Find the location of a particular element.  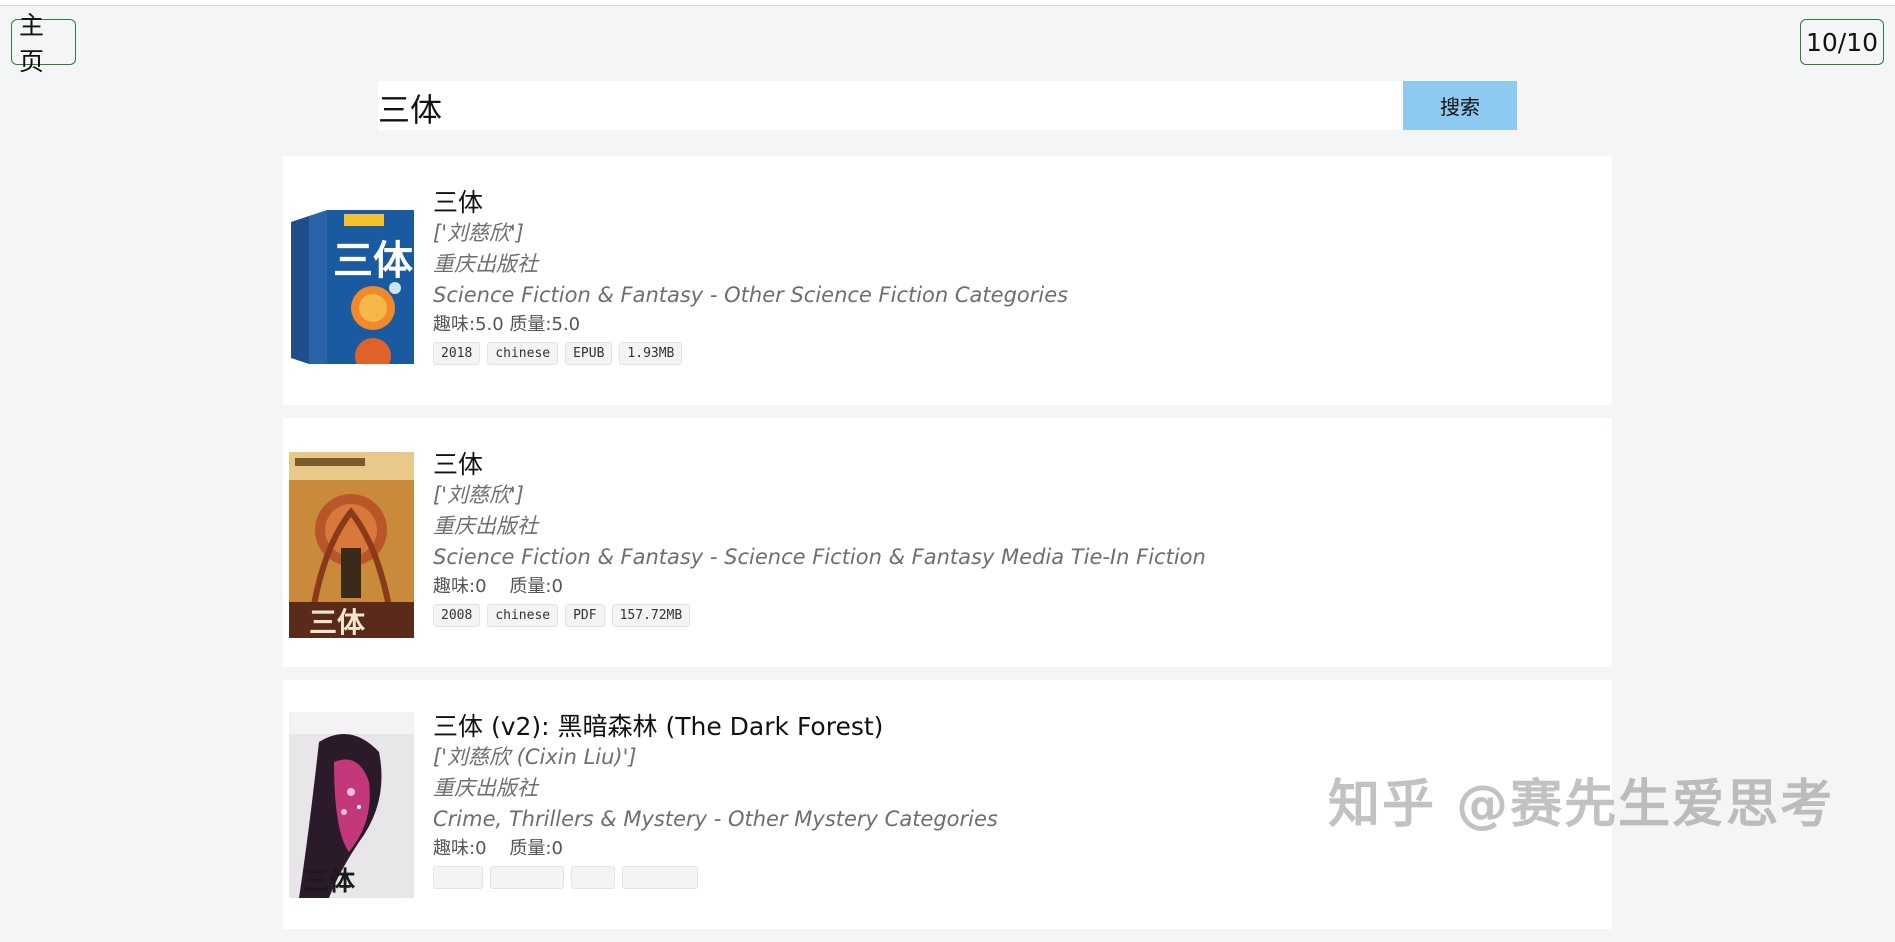

search-button: 搜索 is located at coordinates (1460, 105).